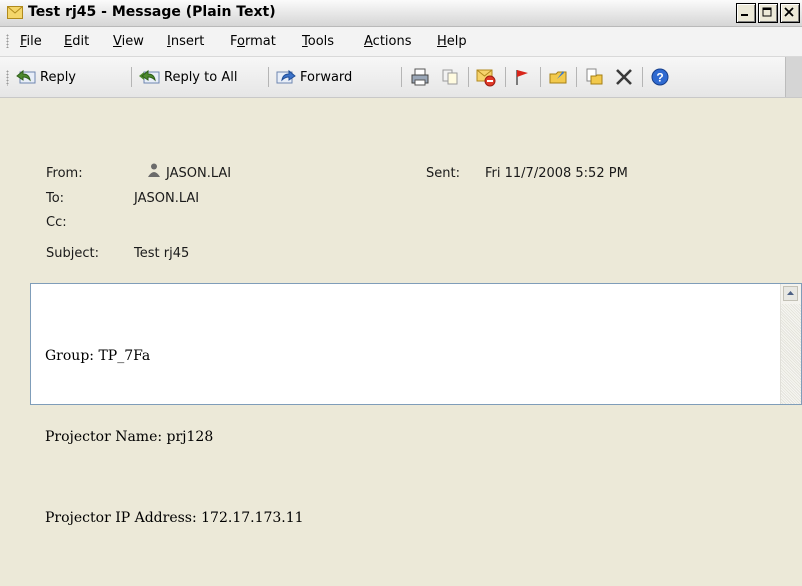 The image size is (802, 586). I want to click on menu-grip, so click(7, 41).